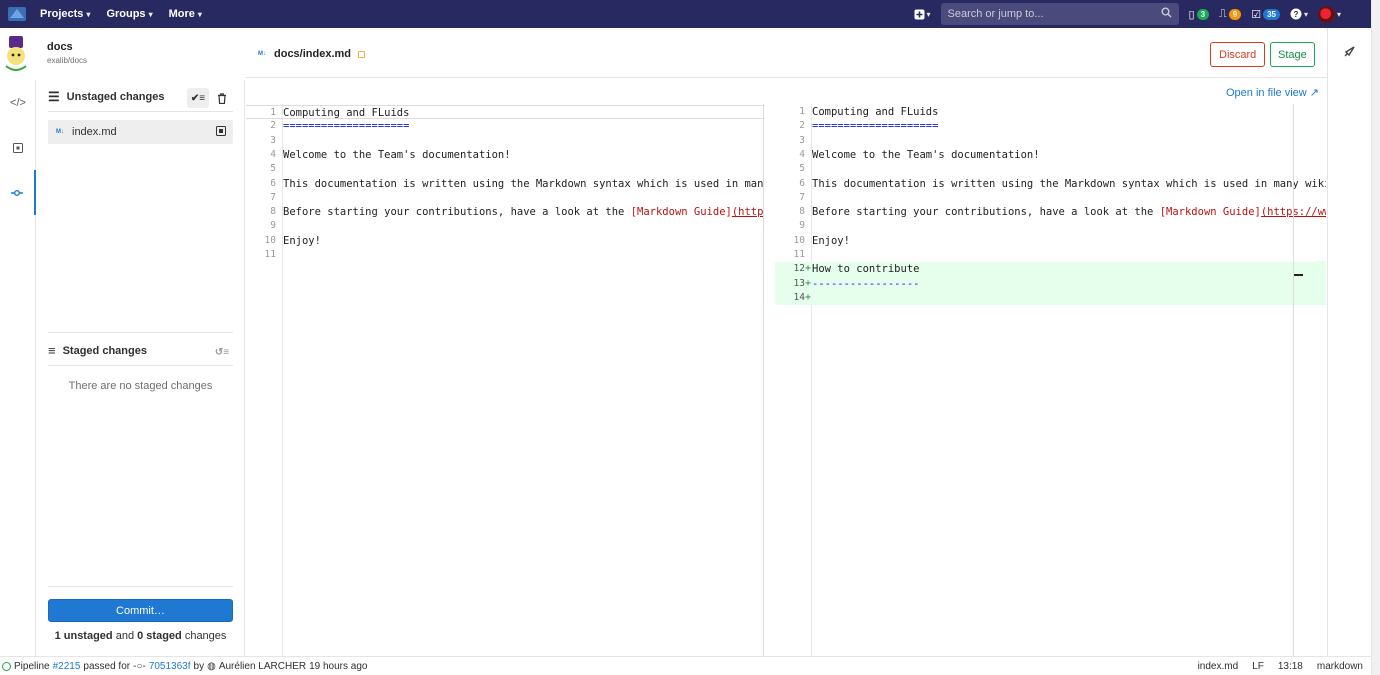 The height and width of the screenshot is (675, 1380). Describe the element at coordinates (1050, 269) in the screenshot. I see `code-line: 12 + How to contribute` at that location.